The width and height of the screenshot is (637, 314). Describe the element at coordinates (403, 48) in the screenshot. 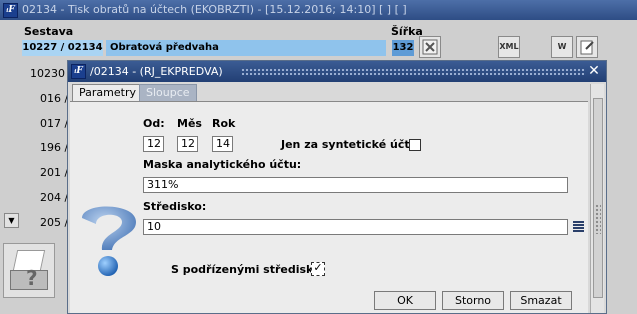

I see `selected-row-width: 132` at that location.